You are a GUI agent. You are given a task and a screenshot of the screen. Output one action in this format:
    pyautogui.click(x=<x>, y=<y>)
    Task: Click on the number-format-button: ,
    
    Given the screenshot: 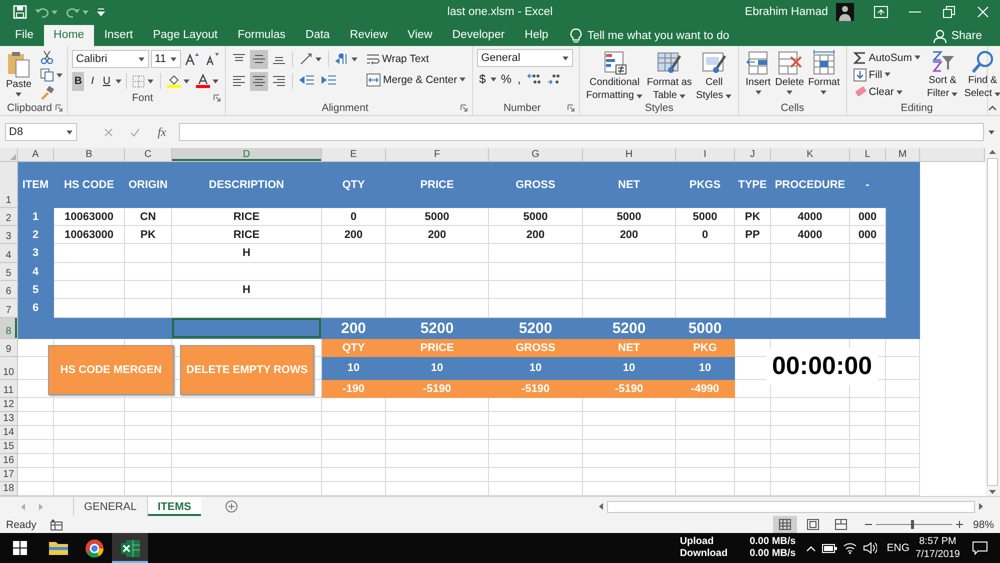 What is the action you would take?
    pyautogui.click(x=519, y=79)
    